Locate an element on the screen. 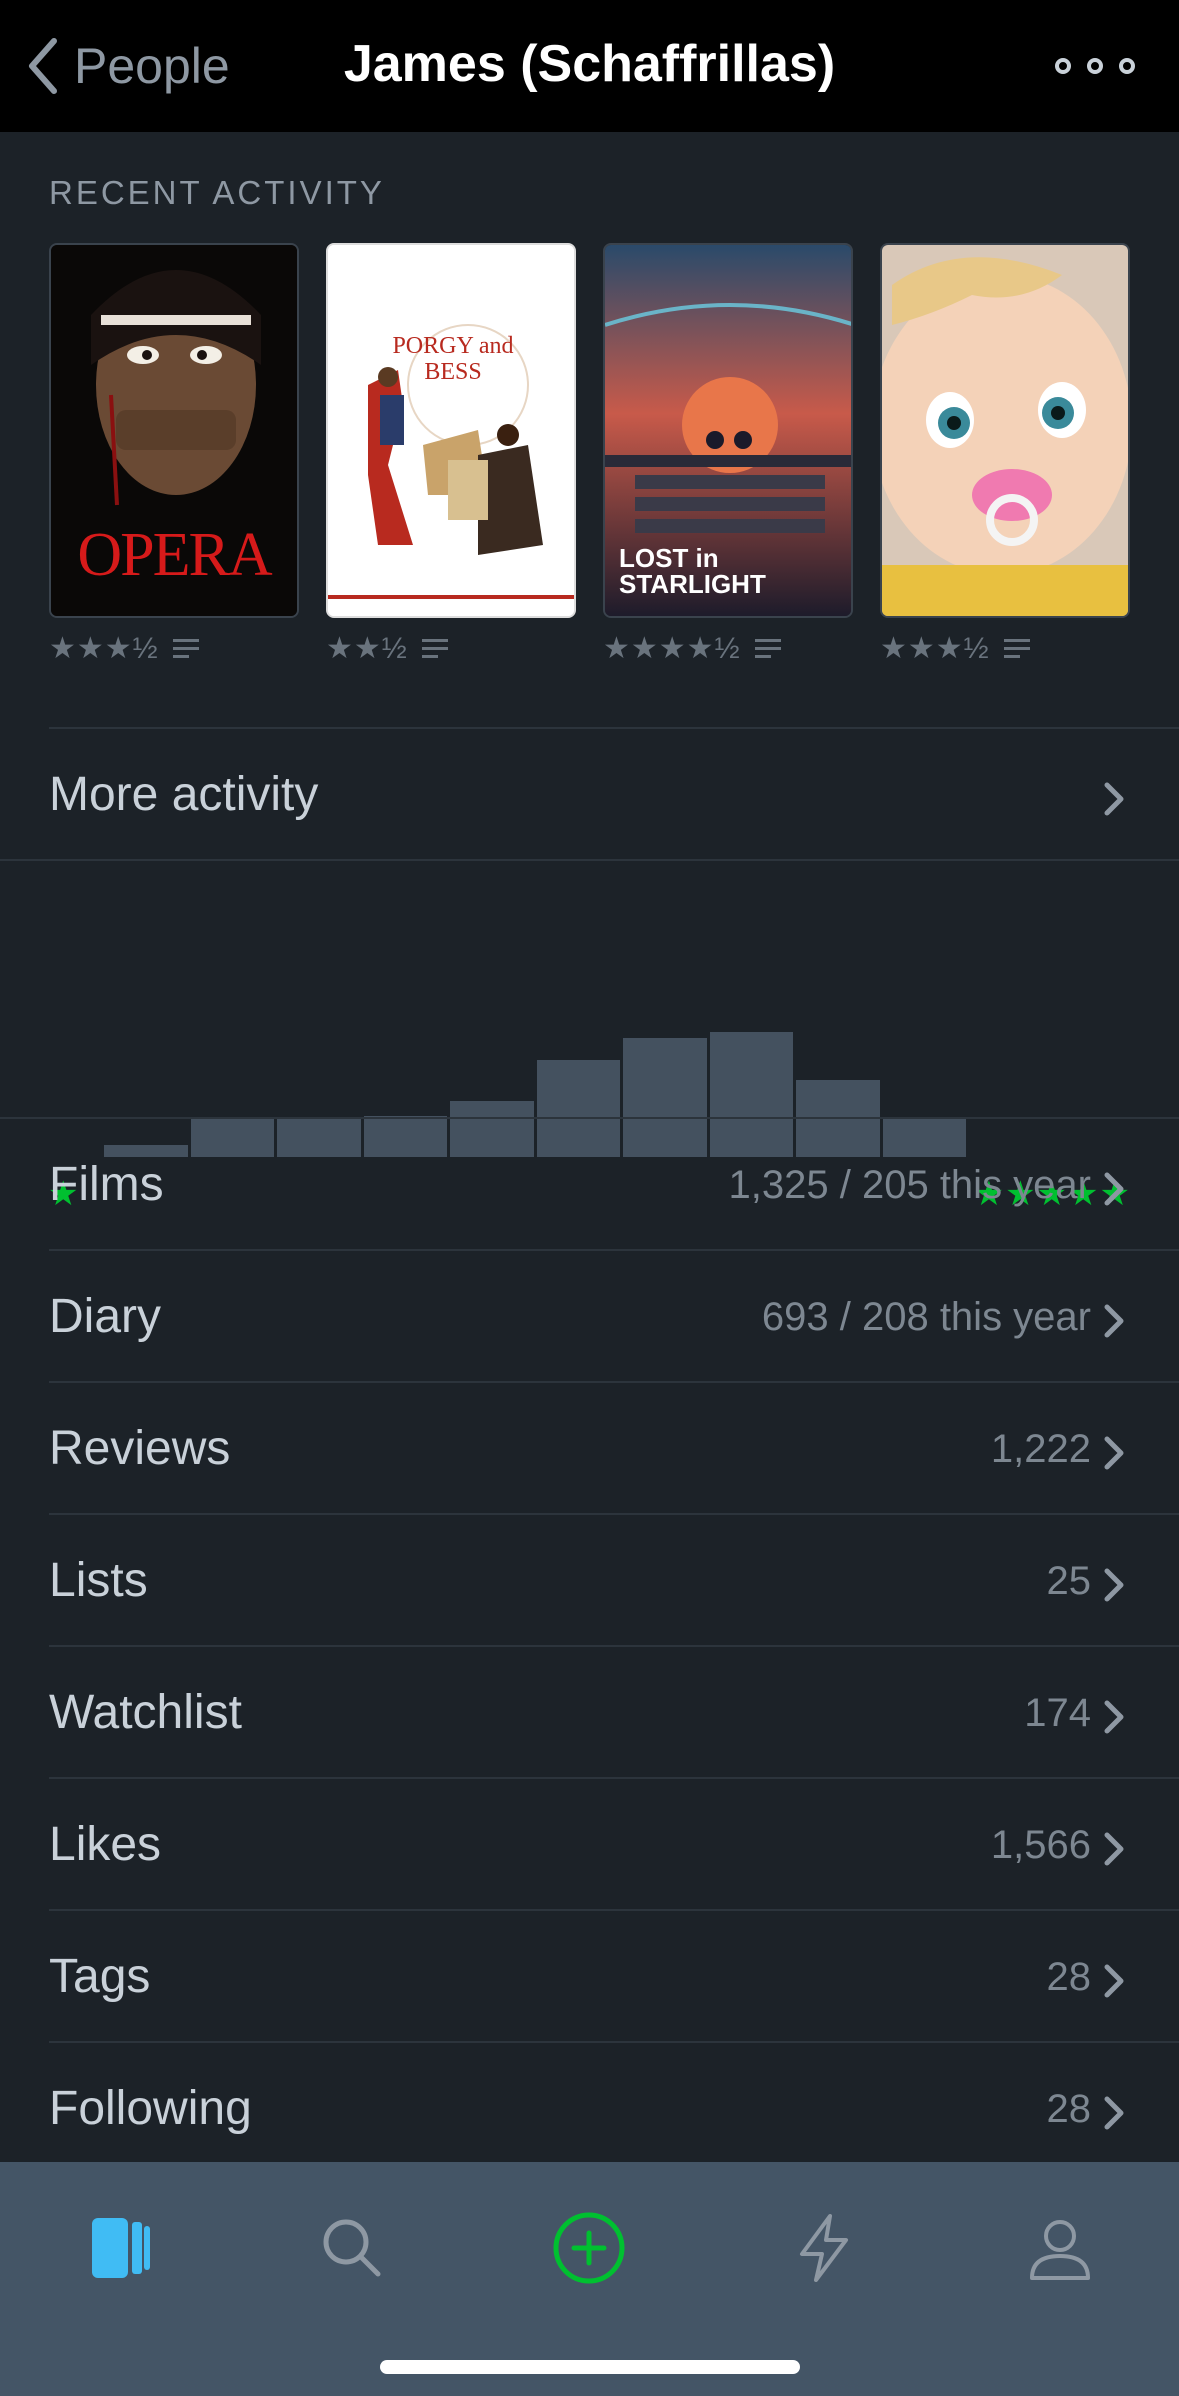 The height and width of the screenshot is (2396, 1179). stat-value: 25 is located at coordinates (1069, 1581).